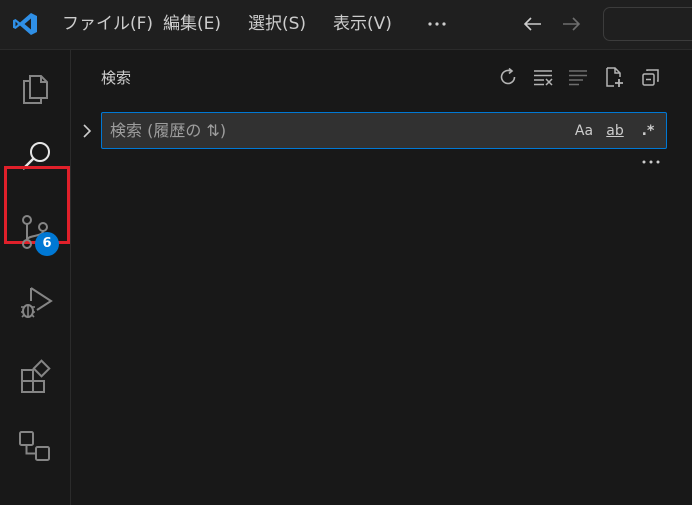  I want to click on use-regex-toggle: .*, so click(648, 131).